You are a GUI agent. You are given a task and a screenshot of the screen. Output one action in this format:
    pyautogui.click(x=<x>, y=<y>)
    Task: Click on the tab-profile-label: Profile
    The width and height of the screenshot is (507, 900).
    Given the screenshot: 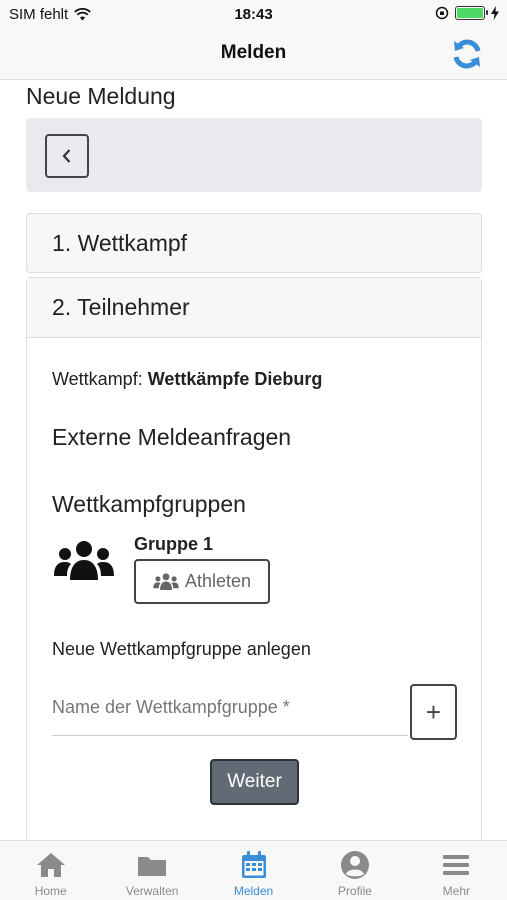 What is the action you would take?
    pyautogui.click(x=354, y=891)
    